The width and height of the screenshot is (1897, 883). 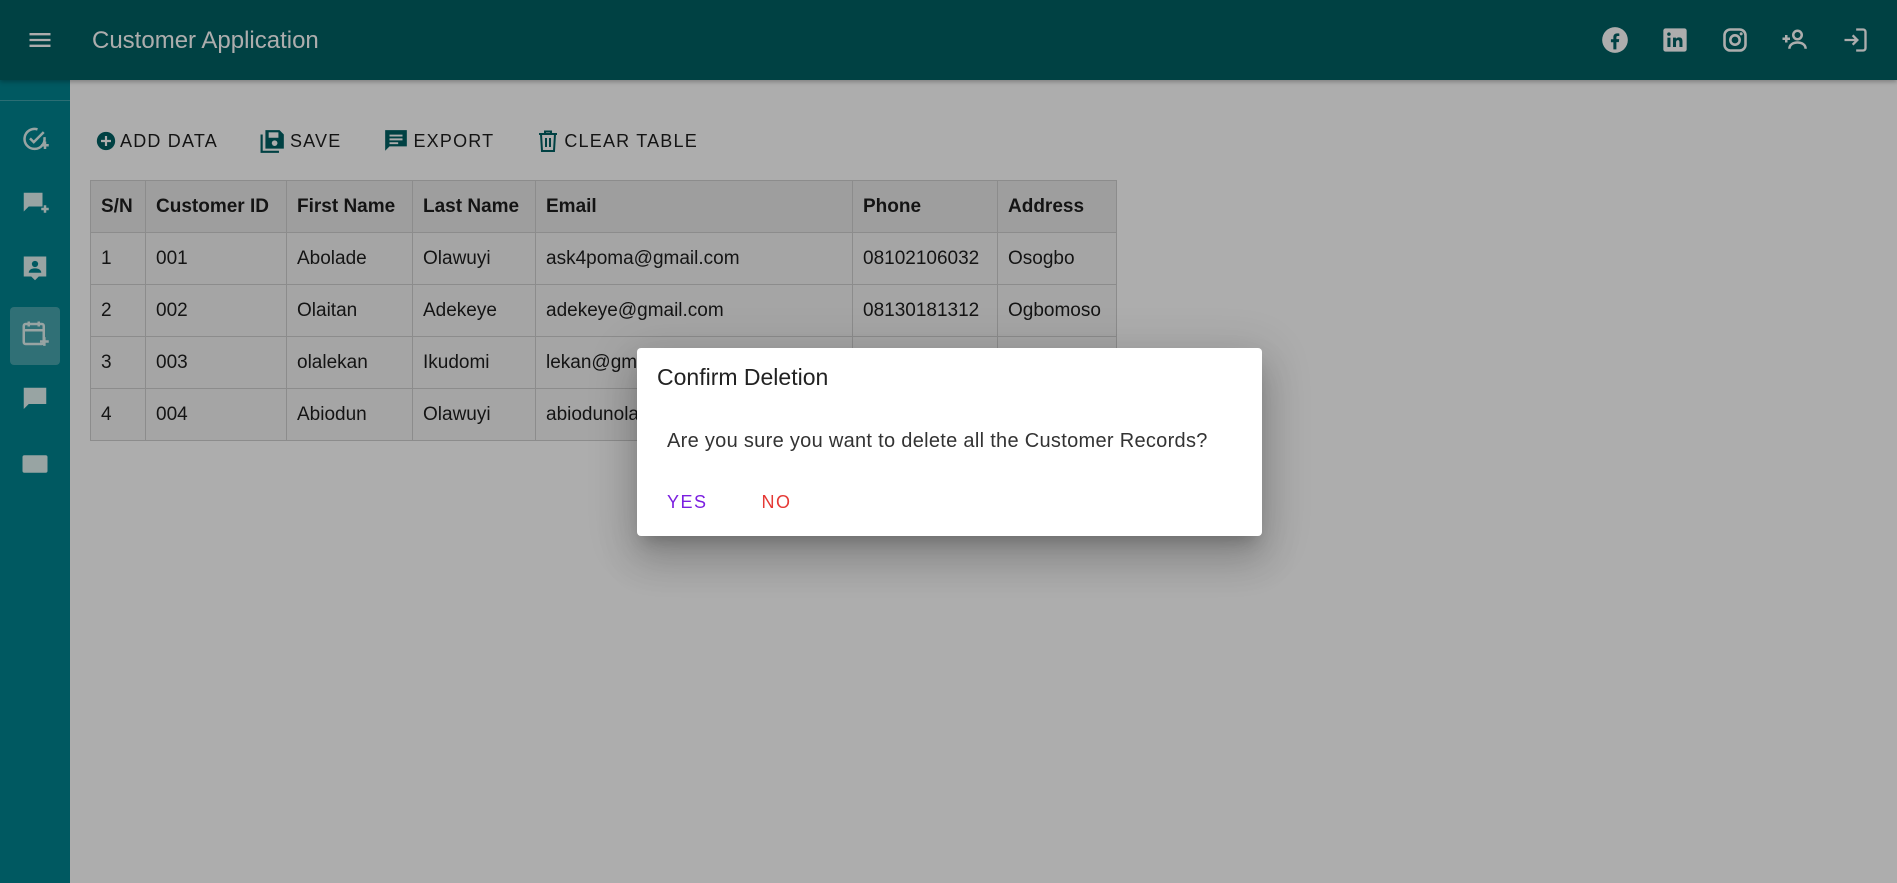 I want to click on yes-button: YES, so click(x=687, y=502).